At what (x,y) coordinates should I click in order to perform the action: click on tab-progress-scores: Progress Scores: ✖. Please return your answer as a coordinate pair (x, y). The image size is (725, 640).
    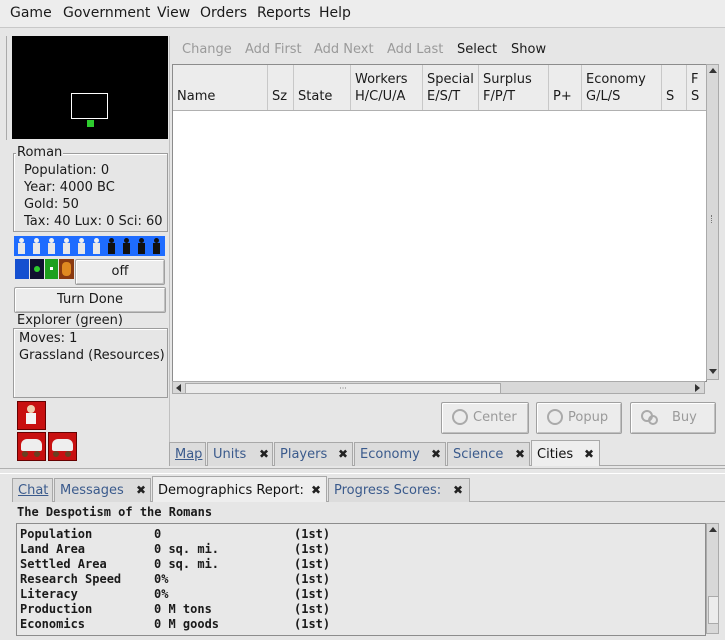
    Looking at the image, I should click on (399, 490).